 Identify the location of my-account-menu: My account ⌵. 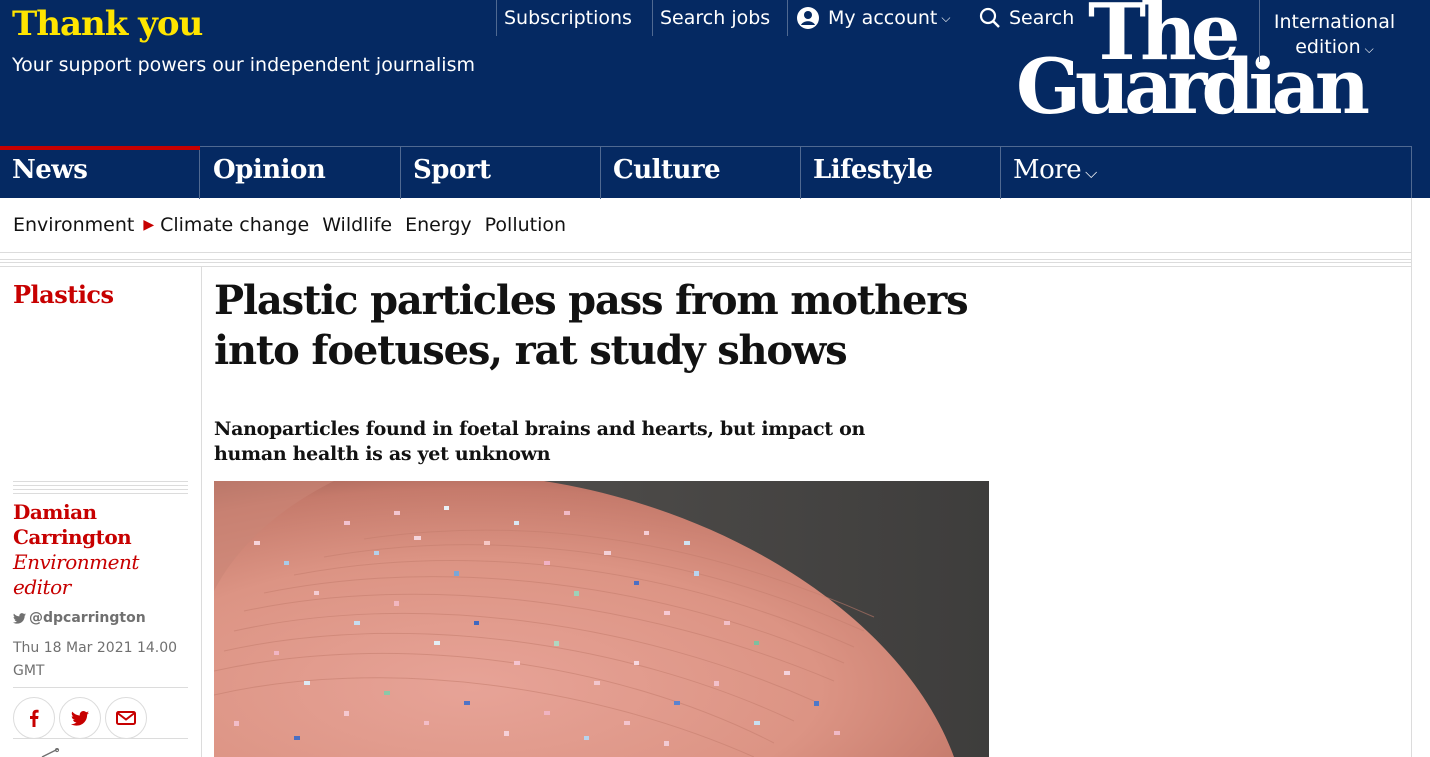
(868, 18).